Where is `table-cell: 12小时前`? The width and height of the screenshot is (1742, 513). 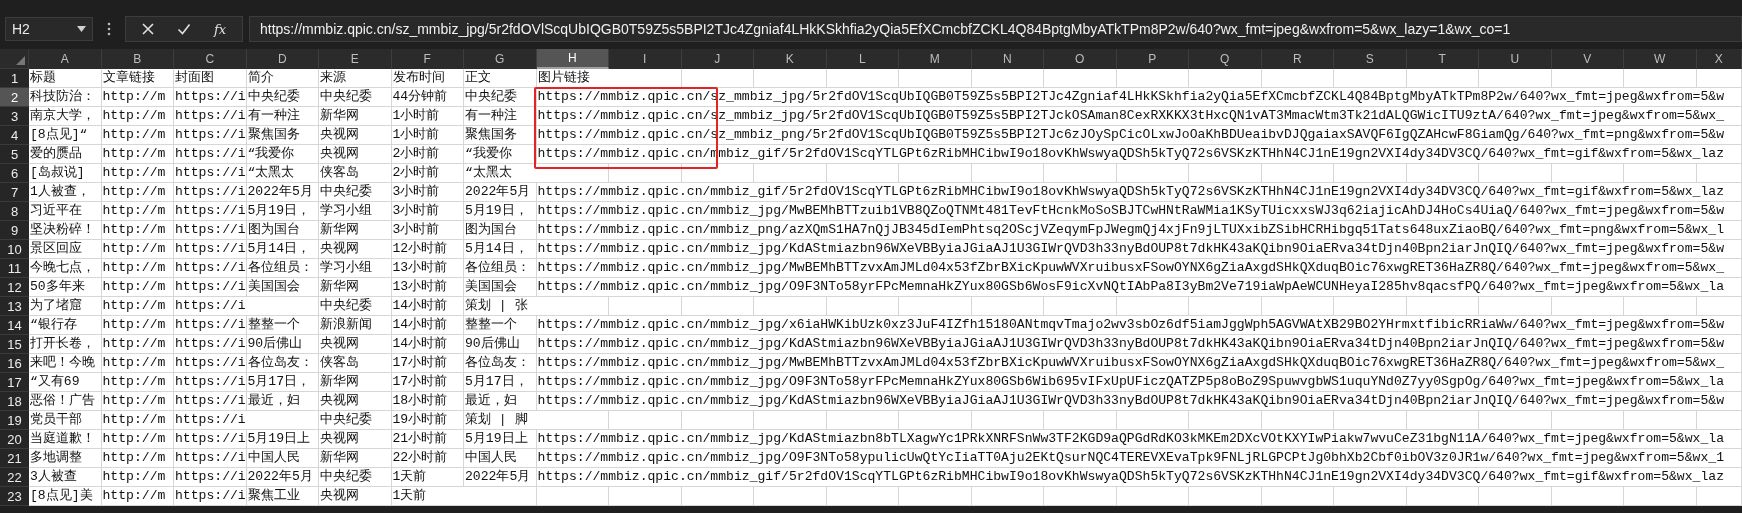
table-cell: 12小时前 is located at coordinates (427, 249).